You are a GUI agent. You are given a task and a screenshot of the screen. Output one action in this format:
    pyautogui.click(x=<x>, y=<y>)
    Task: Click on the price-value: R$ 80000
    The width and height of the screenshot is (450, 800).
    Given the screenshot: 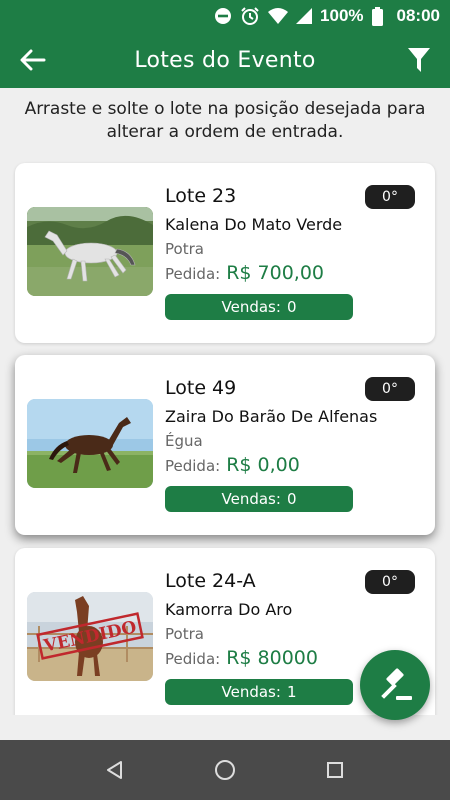 What is the action you would take?
    pyautogui.click(x=272, y=658)
    